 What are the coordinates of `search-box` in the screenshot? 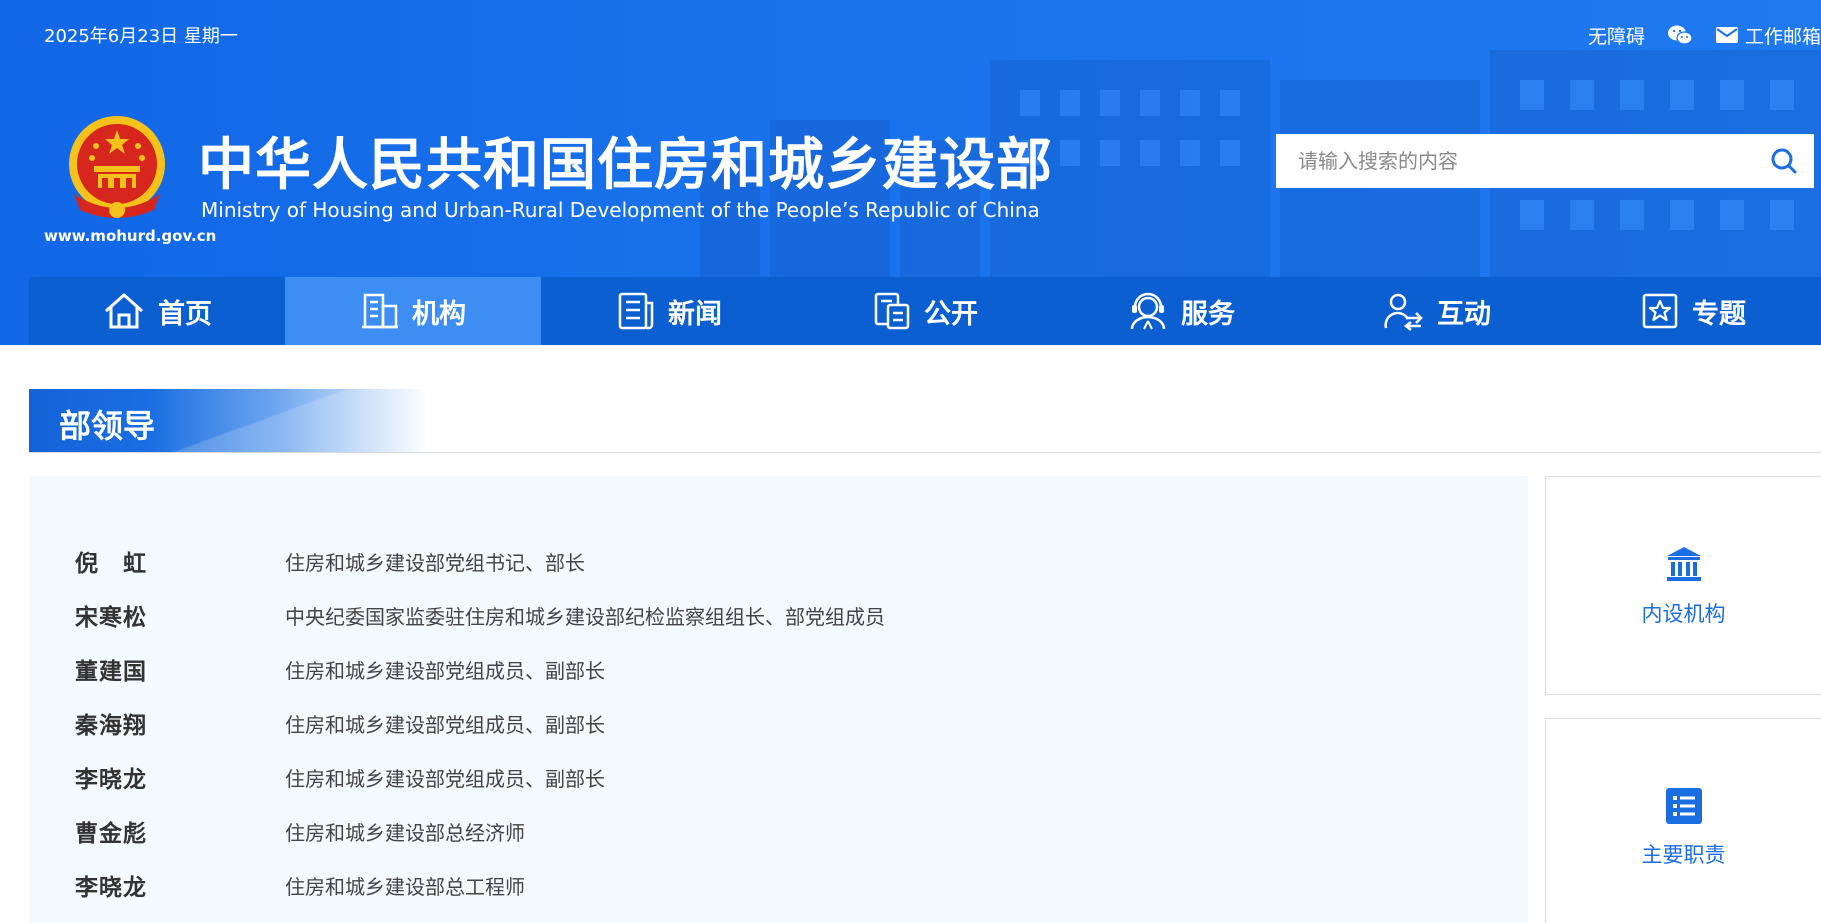 It's located at (1545, 161).